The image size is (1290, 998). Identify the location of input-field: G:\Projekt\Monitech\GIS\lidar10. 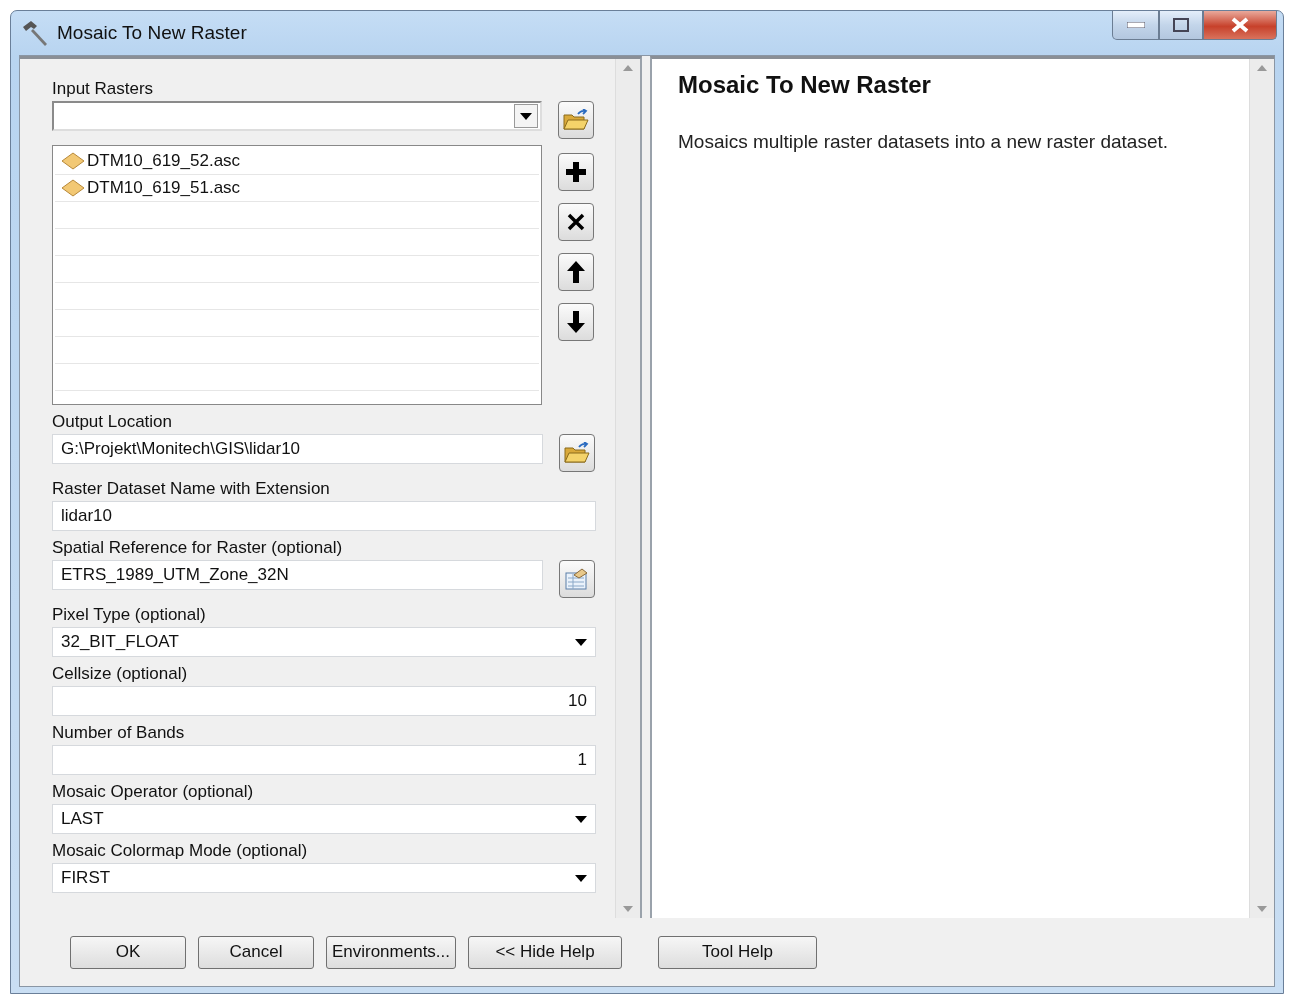
(297, 449).